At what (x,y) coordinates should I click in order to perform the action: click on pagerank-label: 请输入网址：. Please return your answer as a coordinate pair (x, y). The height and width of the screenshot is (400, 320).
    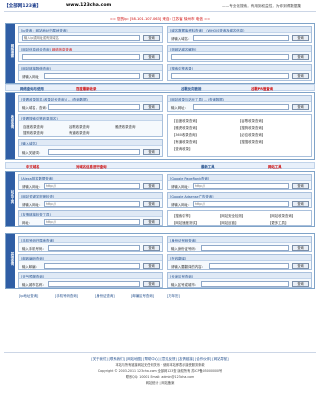
    Looking at the image, I should click on (181, 187).